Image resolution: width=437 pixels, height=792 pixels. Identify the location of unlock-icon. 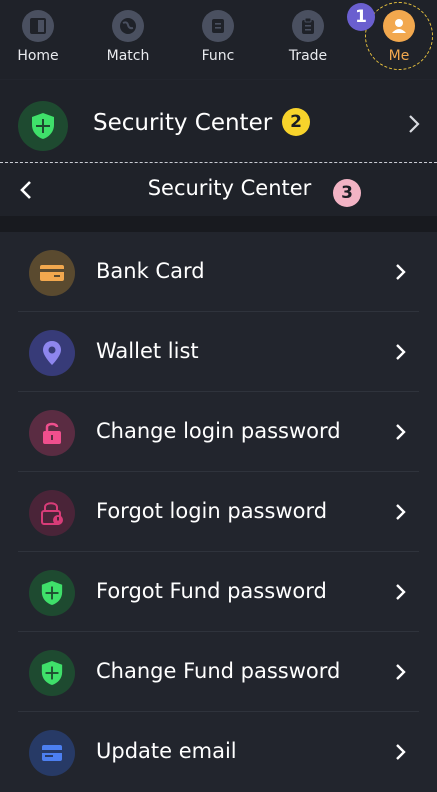
(52, 433).